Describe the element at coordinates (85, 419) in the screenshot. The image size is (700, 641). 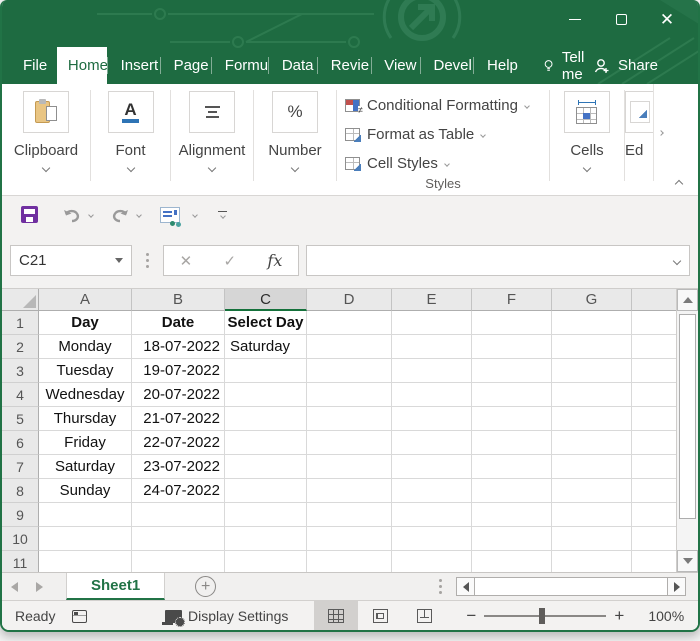
I see `cell-A5: Thursday` at that location.